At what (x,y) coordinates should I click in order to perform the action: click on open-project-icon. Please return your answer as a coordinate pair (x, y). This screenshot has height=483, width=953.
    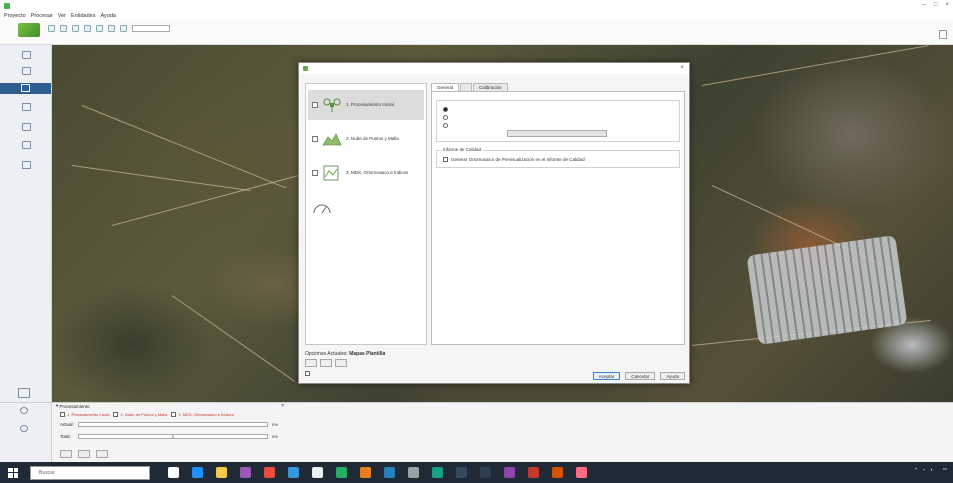
    Looking at the image, I should click on (63, 28).